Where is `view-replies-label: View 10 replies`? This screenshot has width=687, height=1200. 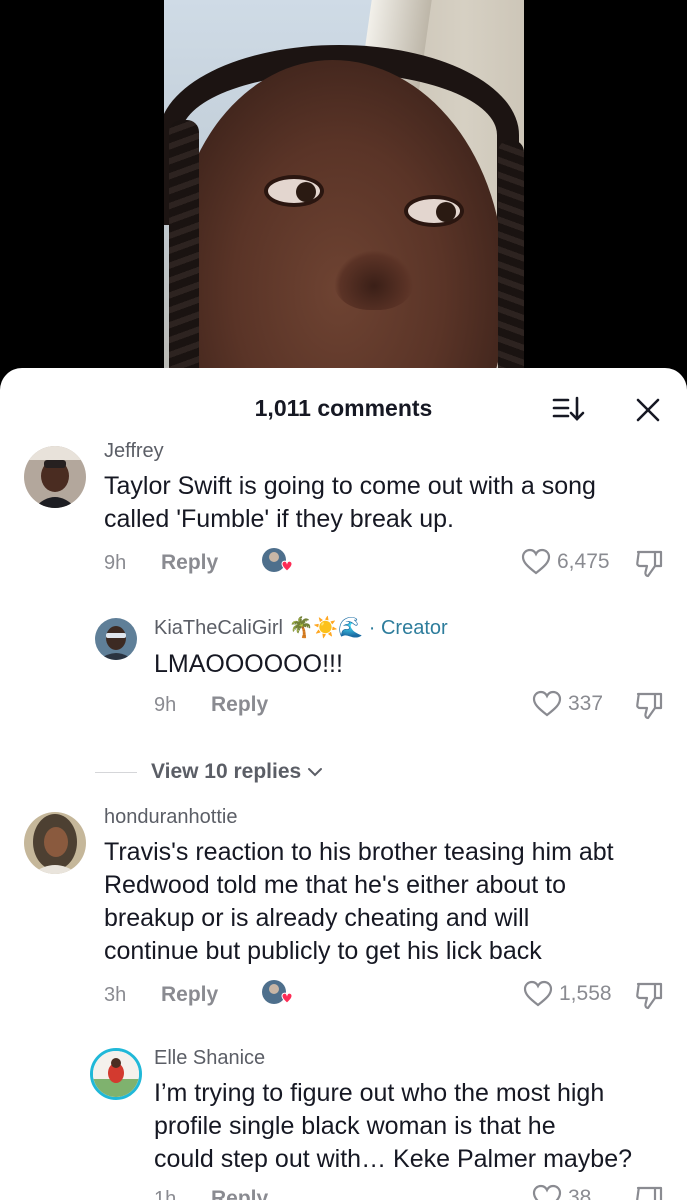 view-replies-label: View 10 replies is located at coordinates (226, 771).